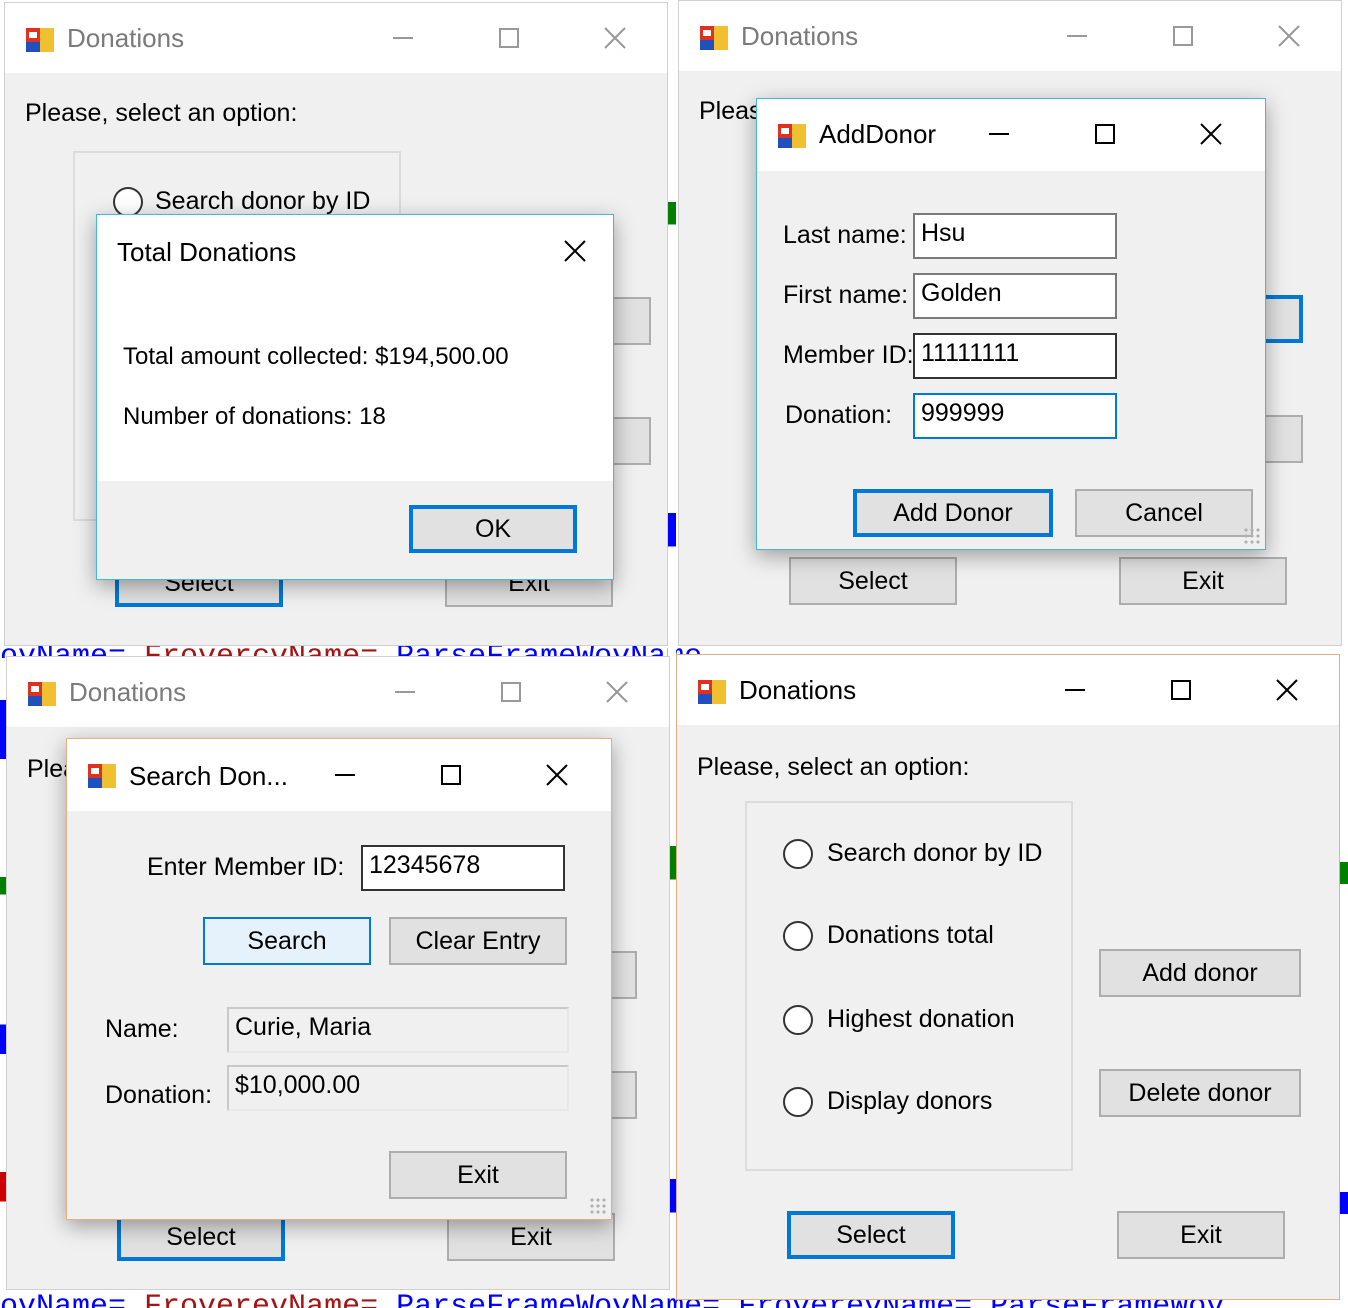  What do you see at coordinates (921, 1019) in the screenshot?
I see `radio-label-highest: Highest donation` at bounding box center [921, 1019].